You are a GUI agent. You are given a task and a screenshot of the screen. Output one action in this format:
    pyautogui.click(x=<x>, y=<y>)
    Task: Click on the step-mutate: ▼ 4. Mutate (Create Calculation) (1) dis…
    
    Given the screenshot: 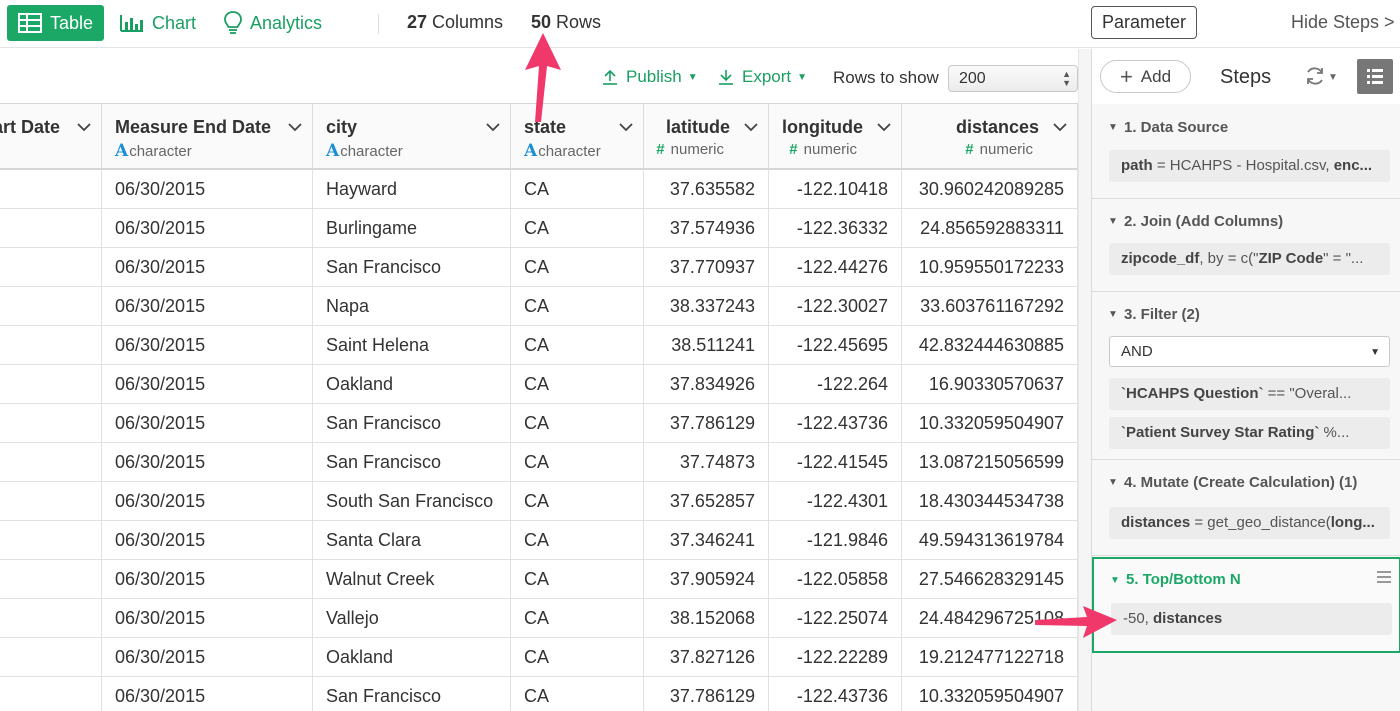 What is the action you would take?
    pyautogui.click(x=1246, y=508)
    